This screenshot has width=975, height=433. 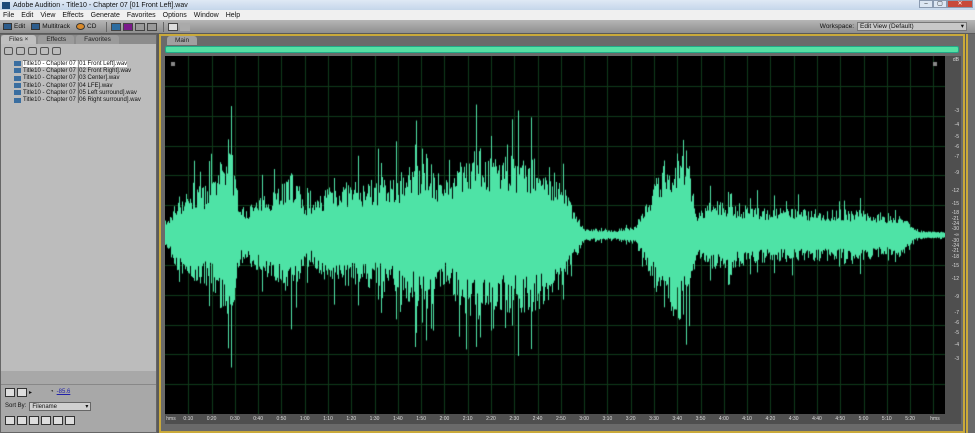 What do you see at coordinates (20, 51) in the screenshot?
I see `close-file-icon` at bounding box center [20, 51].